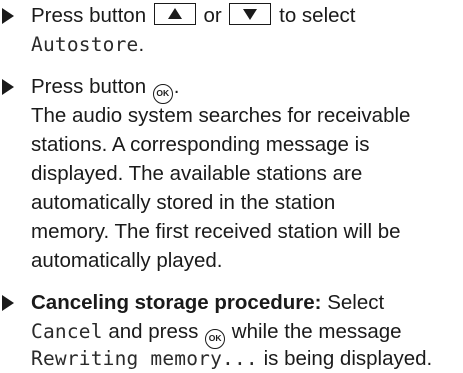  Describe the element at coordinates (67, 331) in the screenshot. I see `cancel-code: Cancel` at that location.